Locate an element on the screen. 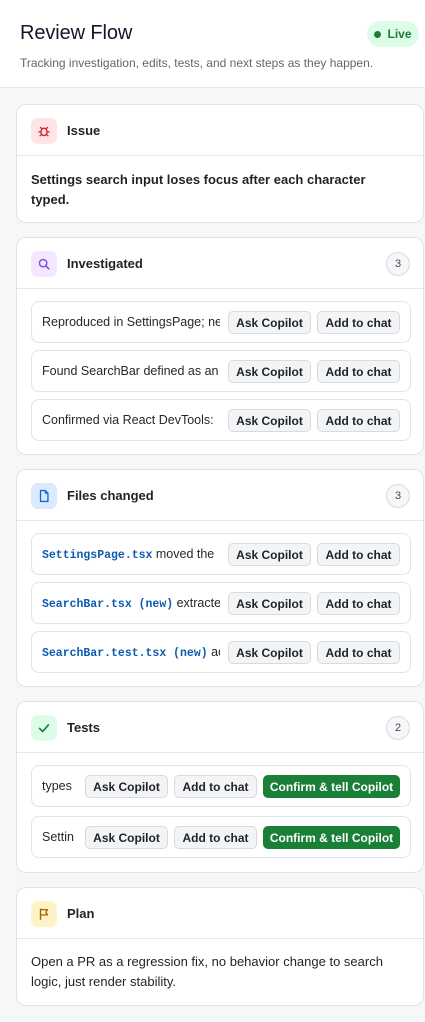 The width and height of the screenshot is (425, 1022). check-icon is located at coordinates (44, 728).